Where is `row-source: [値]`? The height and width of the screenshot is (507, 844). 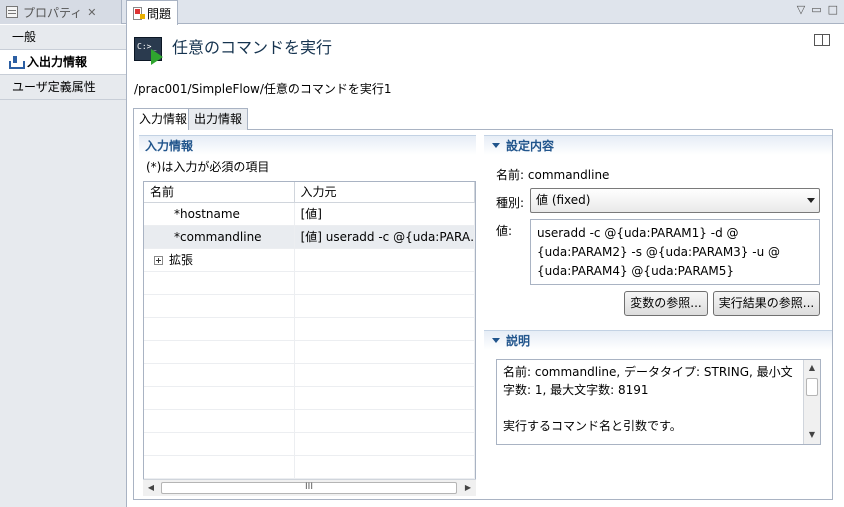
row-source: [値] is located at coordinates (385, 214).